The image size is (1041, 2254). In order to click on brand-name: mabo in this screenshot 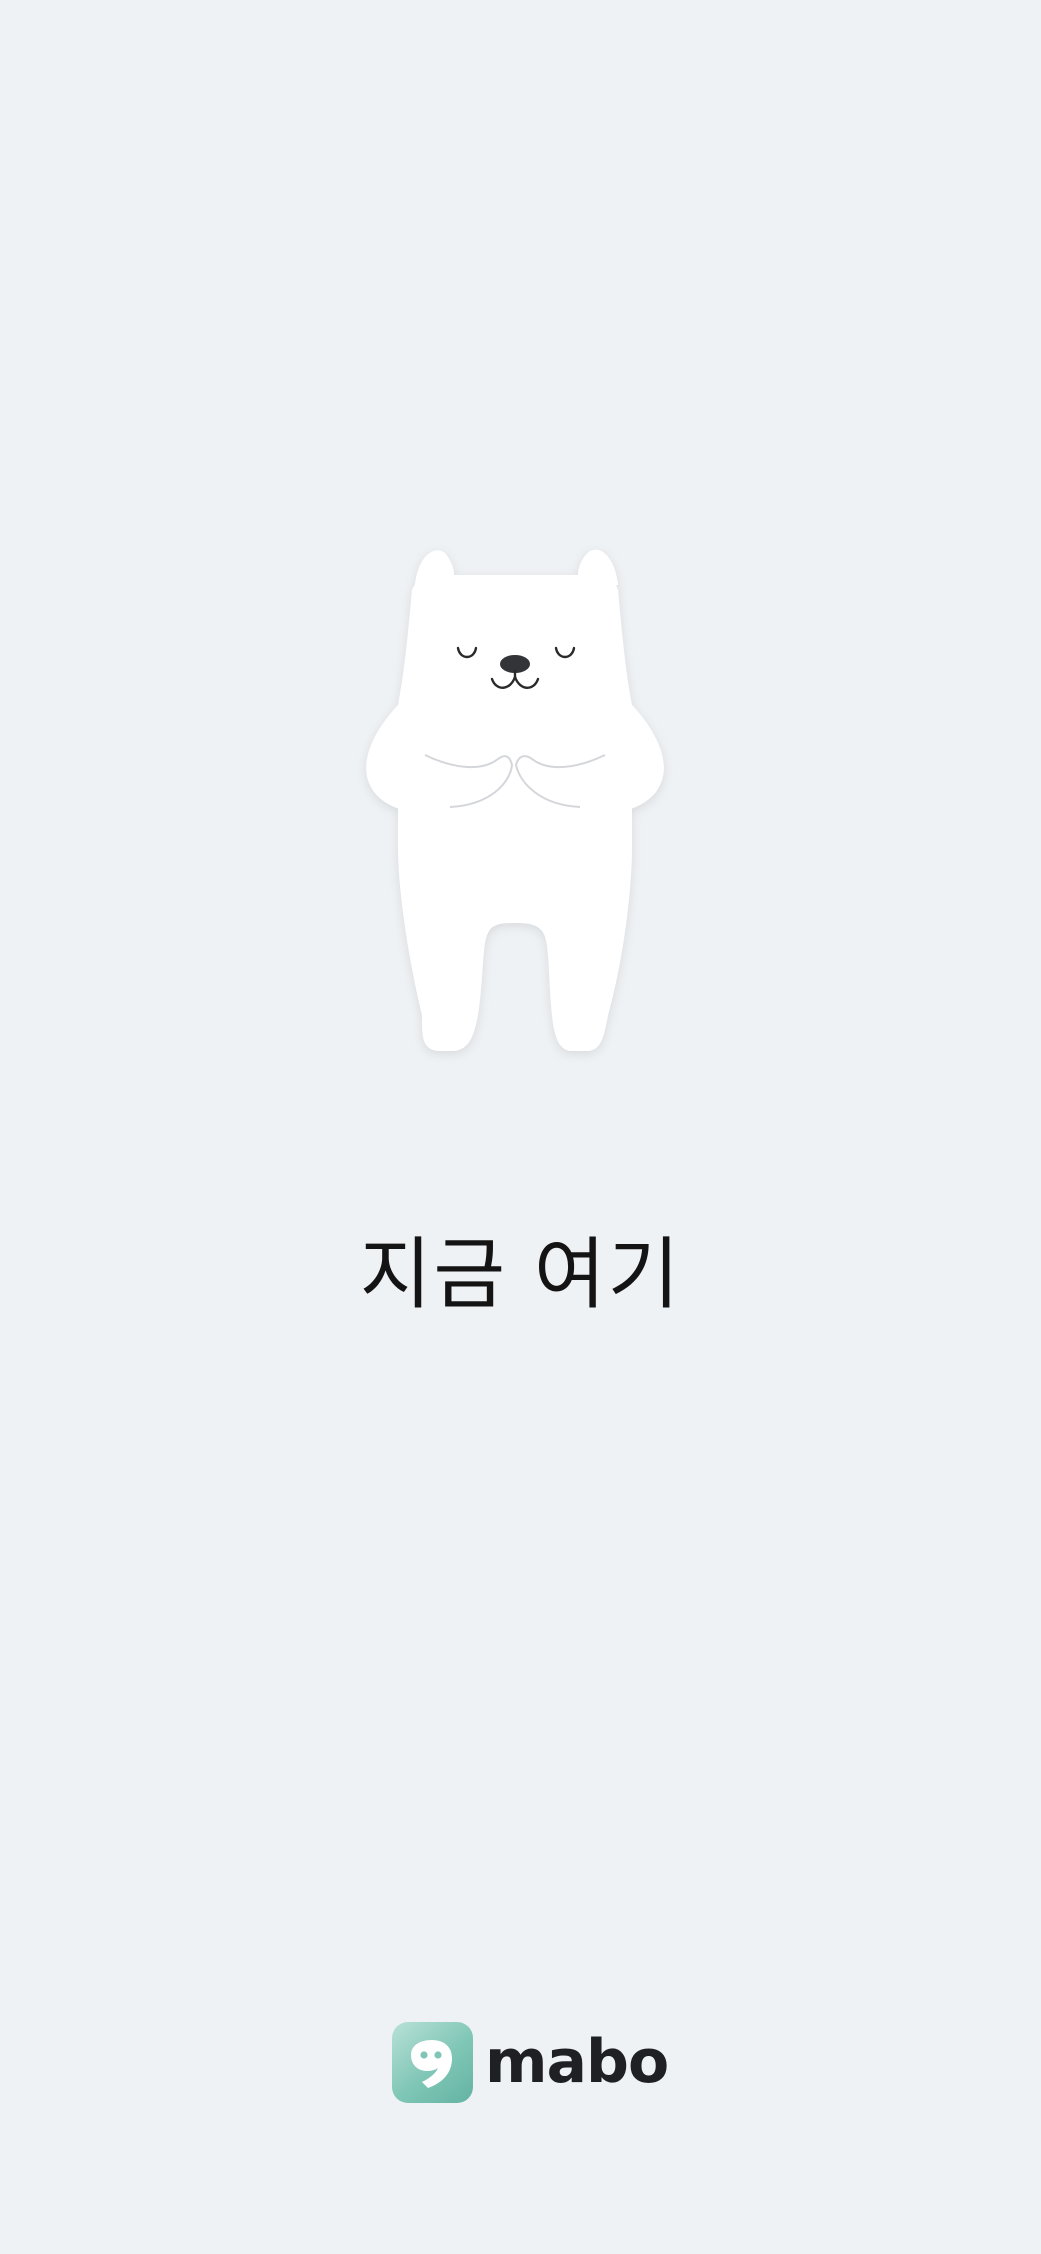, I will do `click(577, 2062)`.